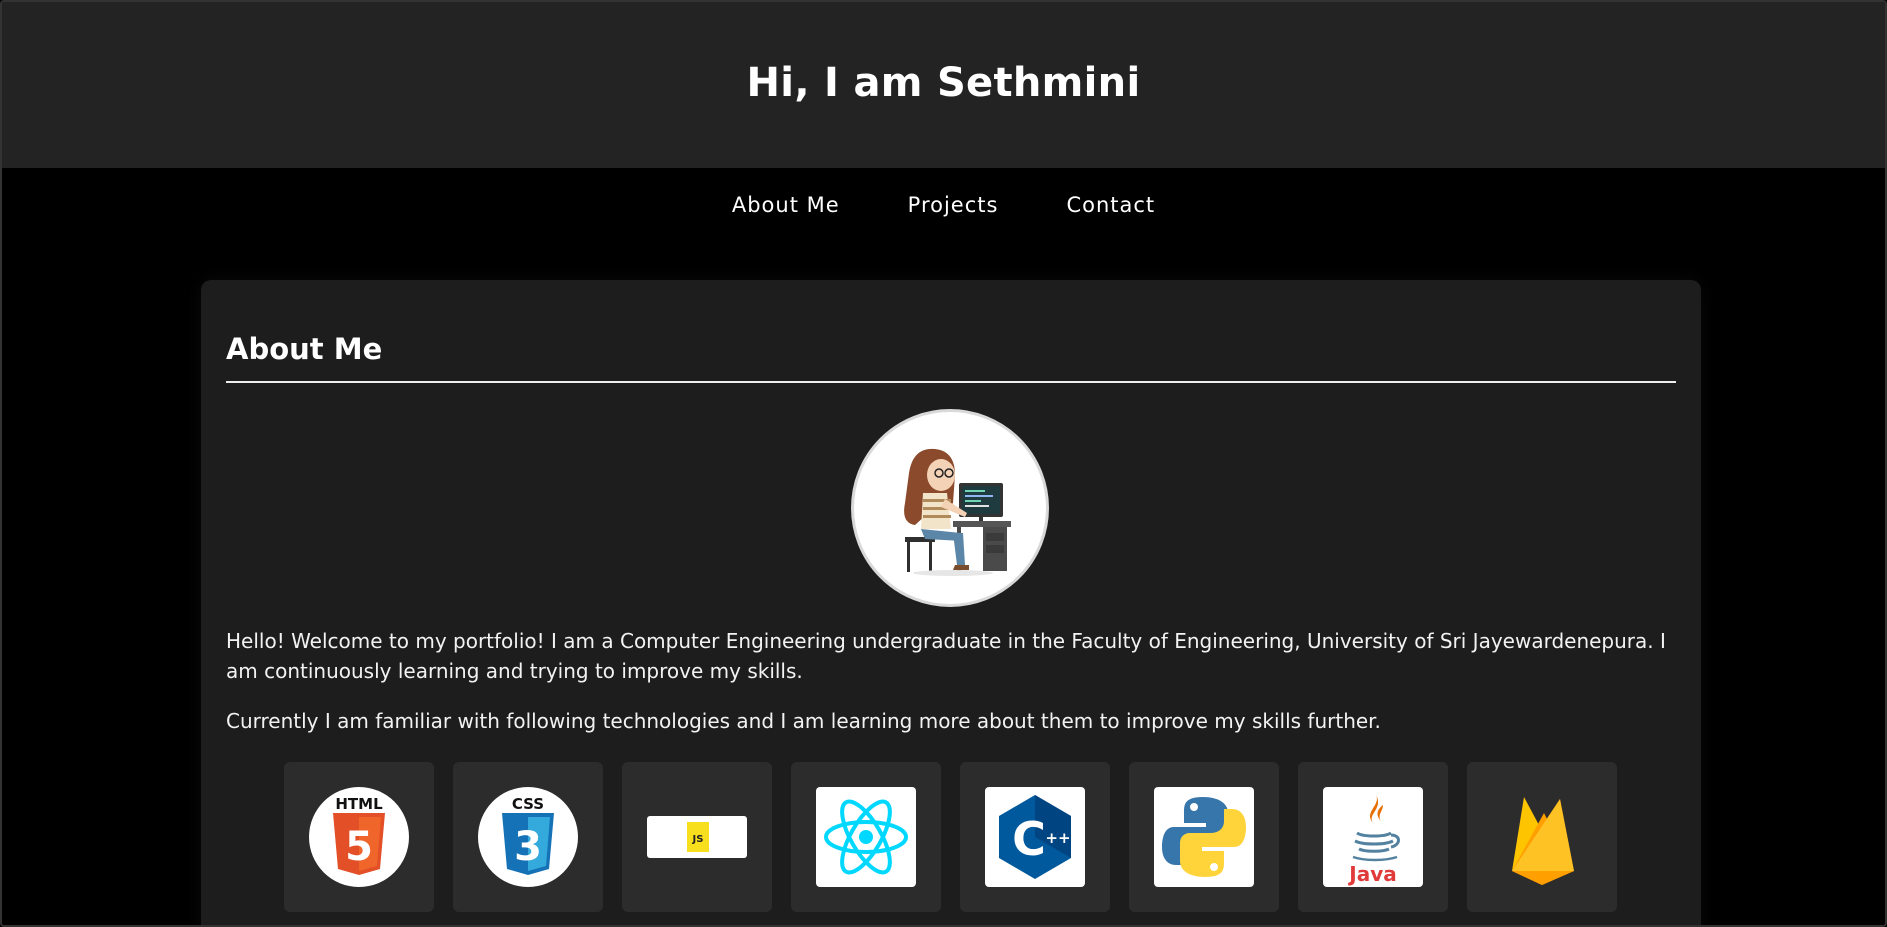 The height and width of the screenshot is (927, 1887). I want to click on svg-text: C, so click(1029, 839).